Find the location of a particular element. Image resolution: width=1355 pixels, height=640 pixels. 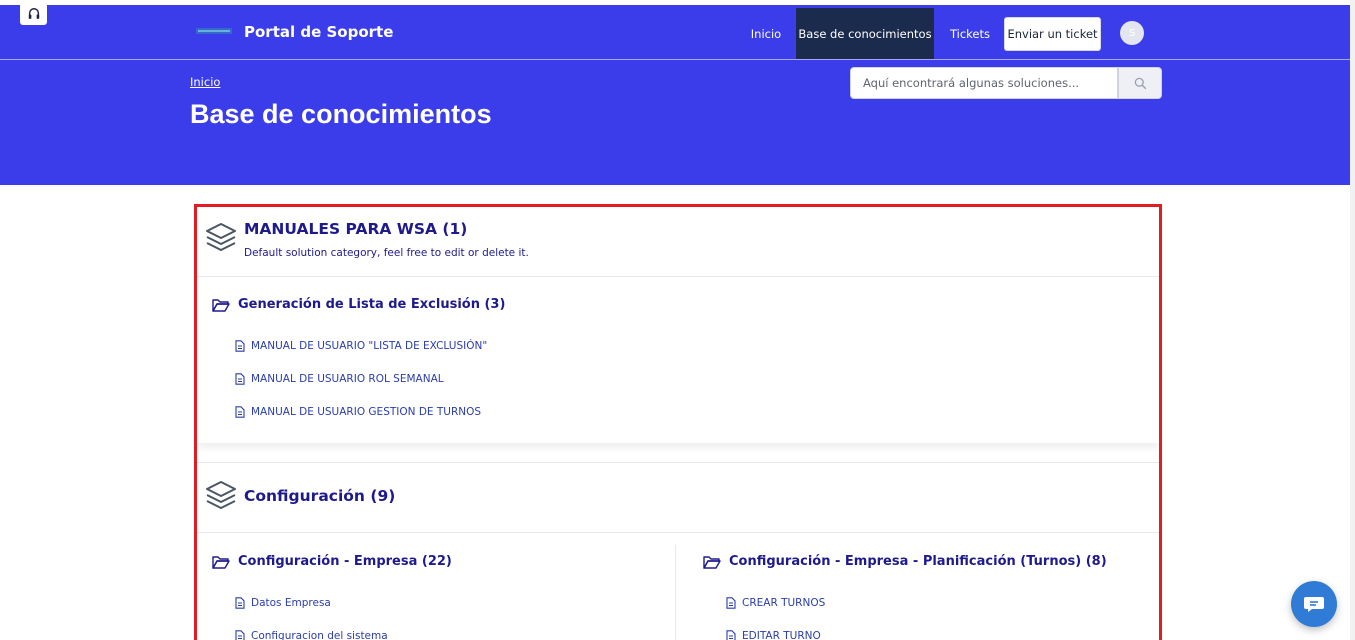

search-icon is located at coordinates (1140, 83).